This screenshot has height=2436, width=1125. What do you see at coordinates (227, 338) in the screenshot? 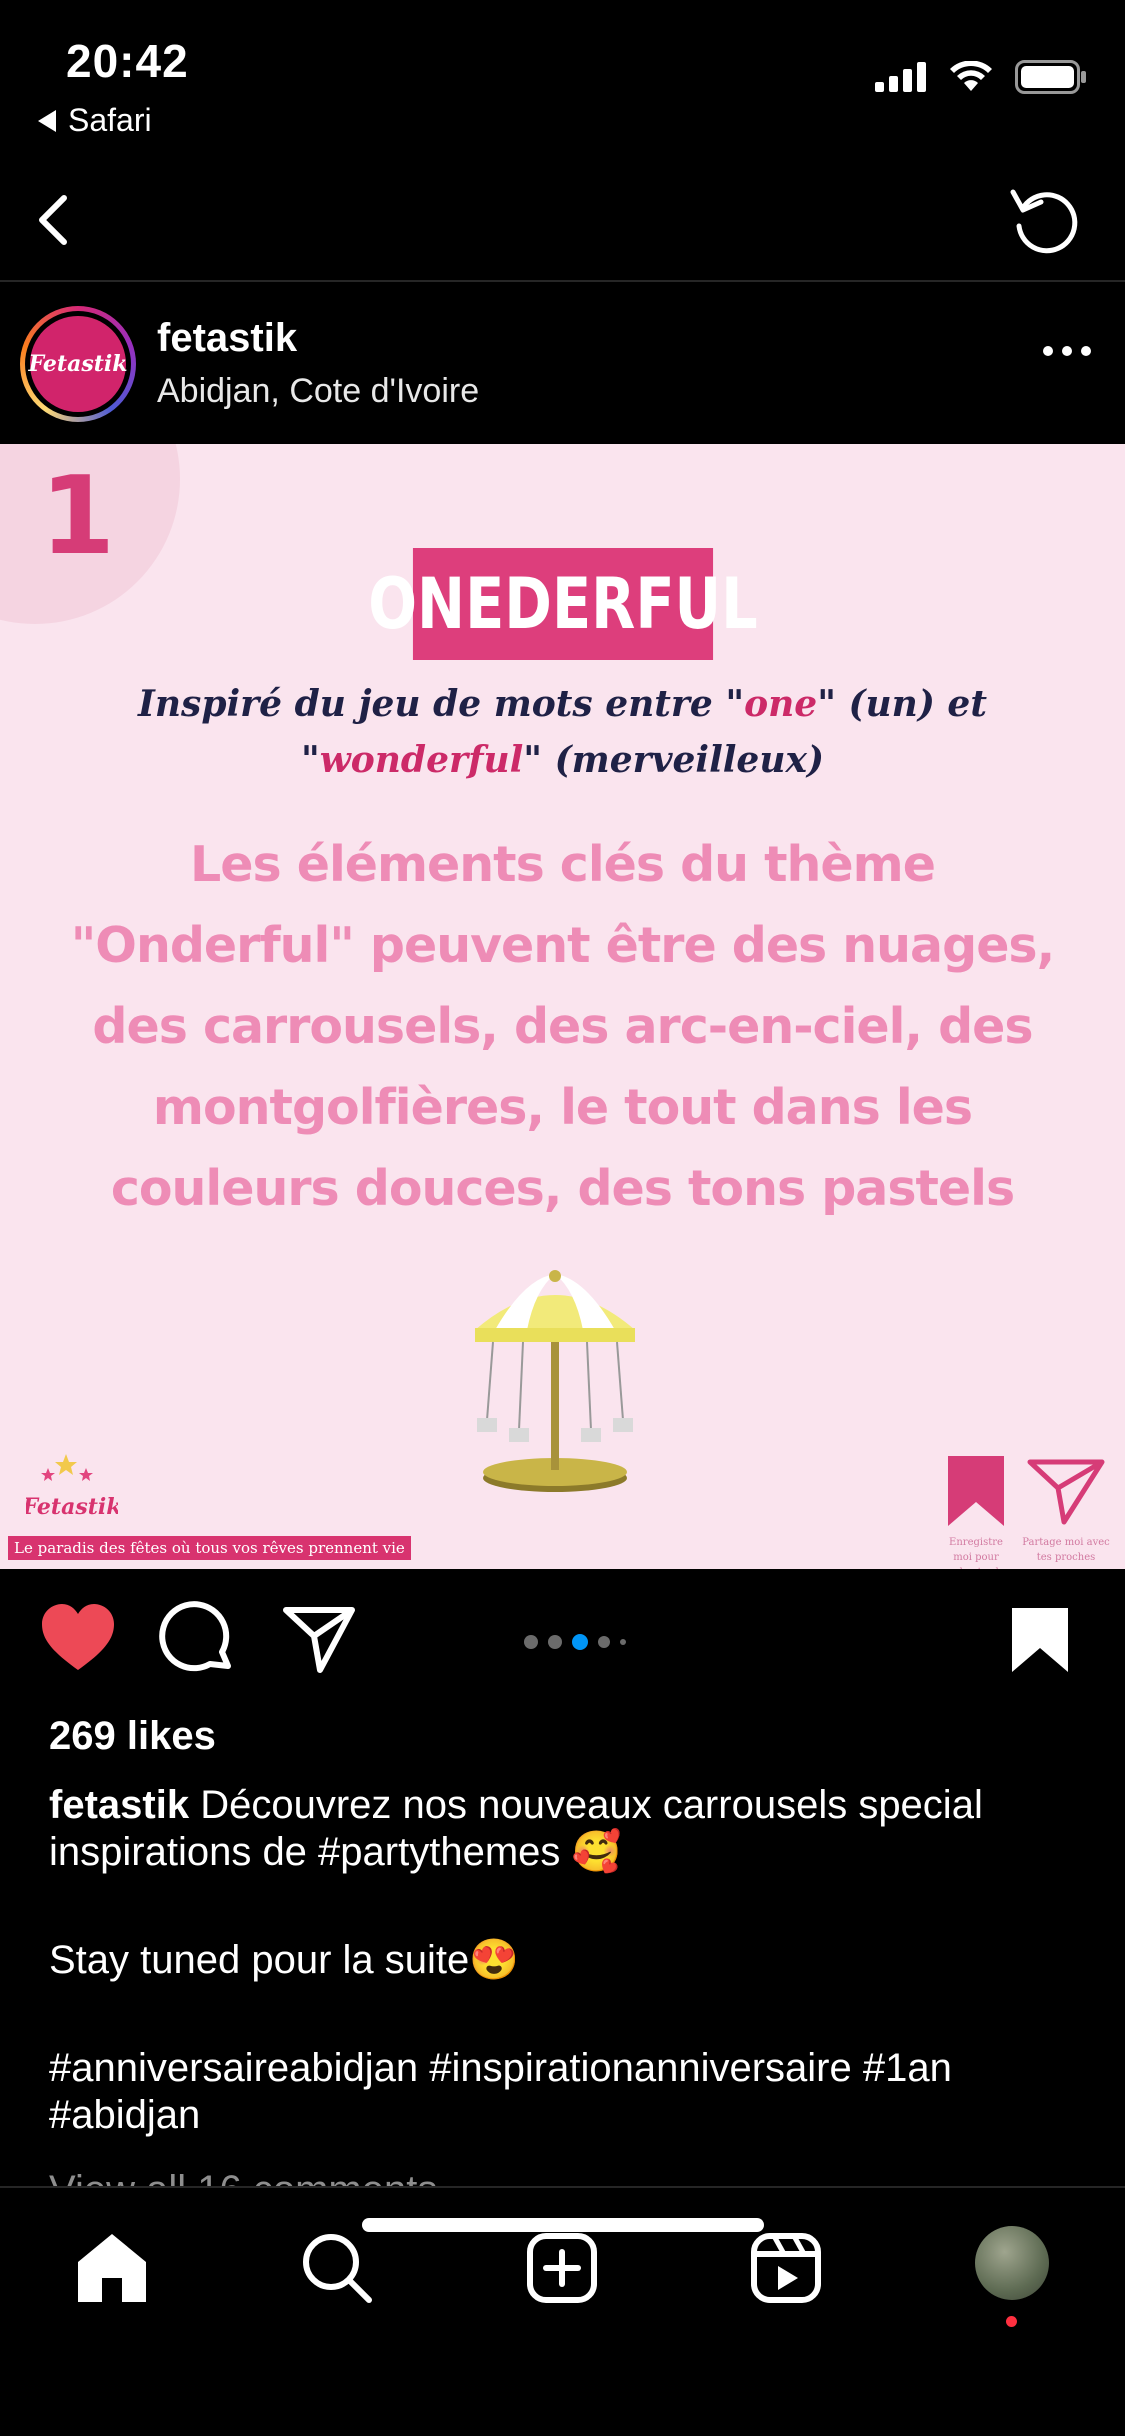
I see `post-username: fetastik` at bounding box center [227, 338].